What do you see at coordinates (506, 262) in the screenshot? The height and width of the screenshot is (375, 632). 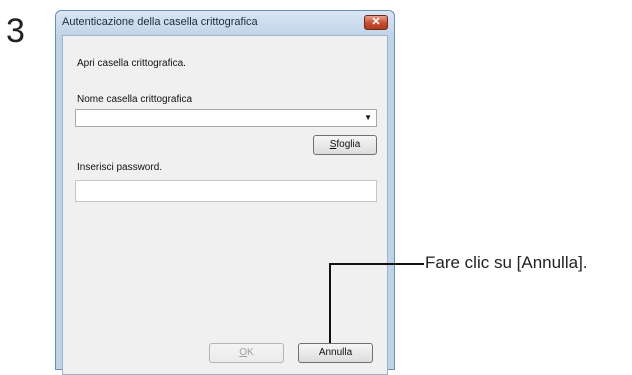 I see `callout-text: Fare clic su [Annulla].` at bounding box center [506, 262].